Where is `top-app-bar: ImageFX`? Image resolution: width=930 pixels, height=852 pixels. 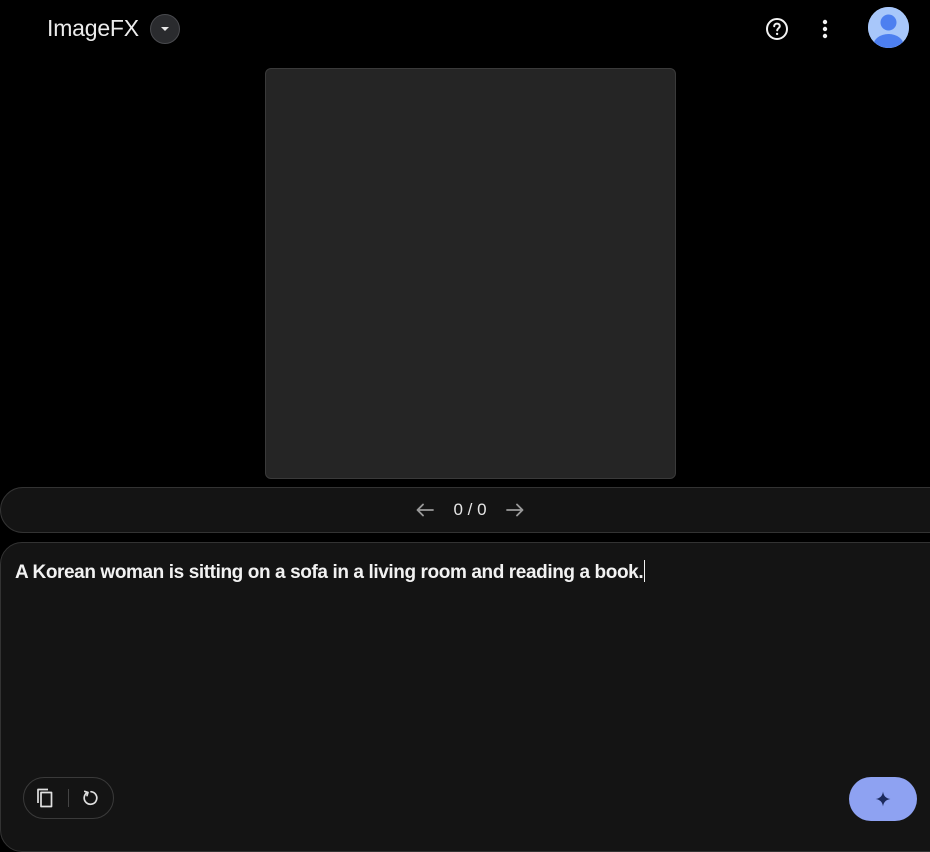 top-app-bar: ImageFX is located at coordinates (465, 28).